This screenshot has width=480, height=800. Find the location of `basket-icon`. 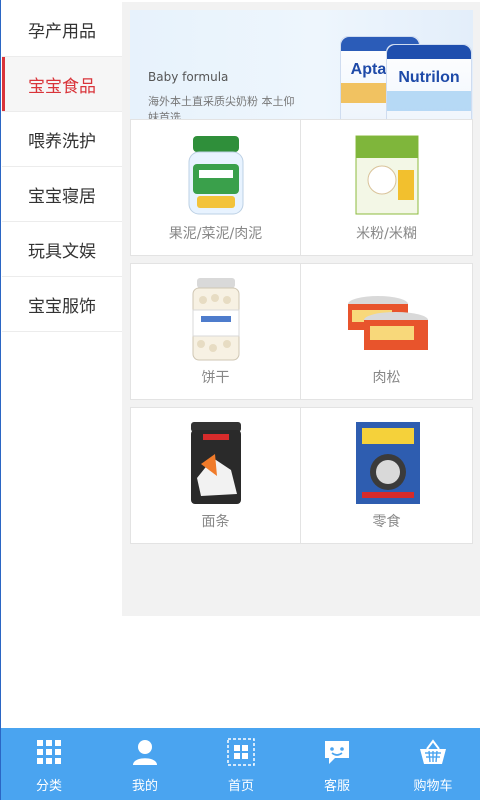

basket-icon is located at coordinates (433, 751).